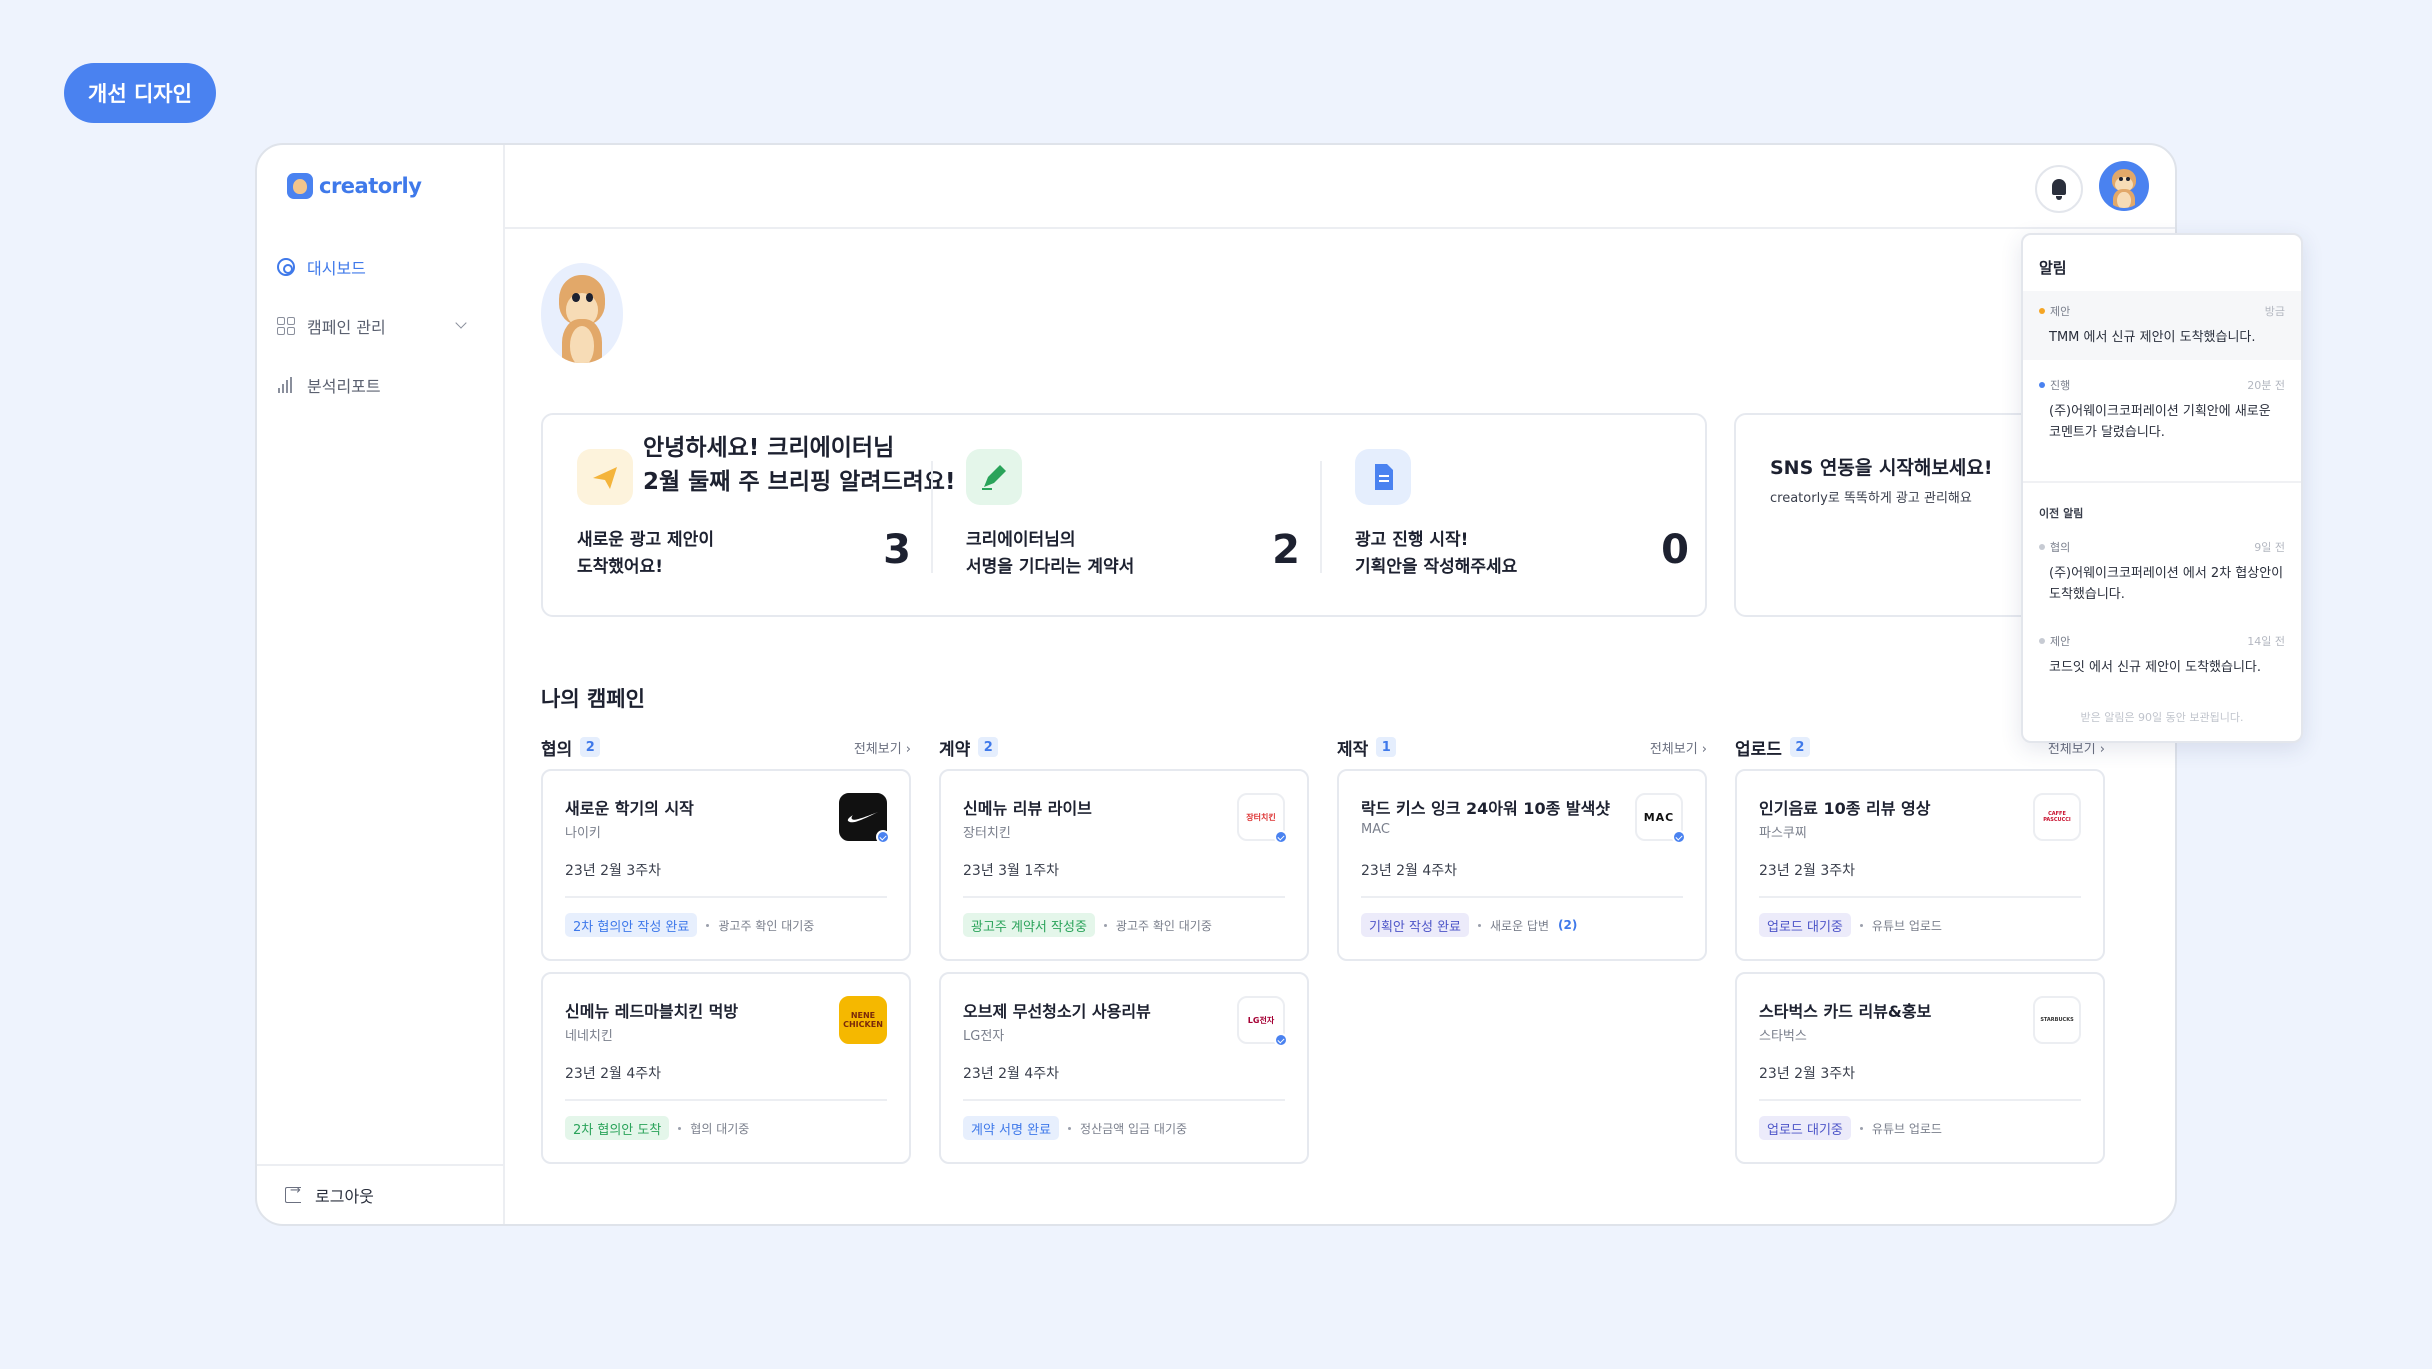 Image resolution: width=2432 pixels, height=1369 pixels. Describe the element at coordinates (994, 477) in the screenshot. I see `pen-icon` at that location.